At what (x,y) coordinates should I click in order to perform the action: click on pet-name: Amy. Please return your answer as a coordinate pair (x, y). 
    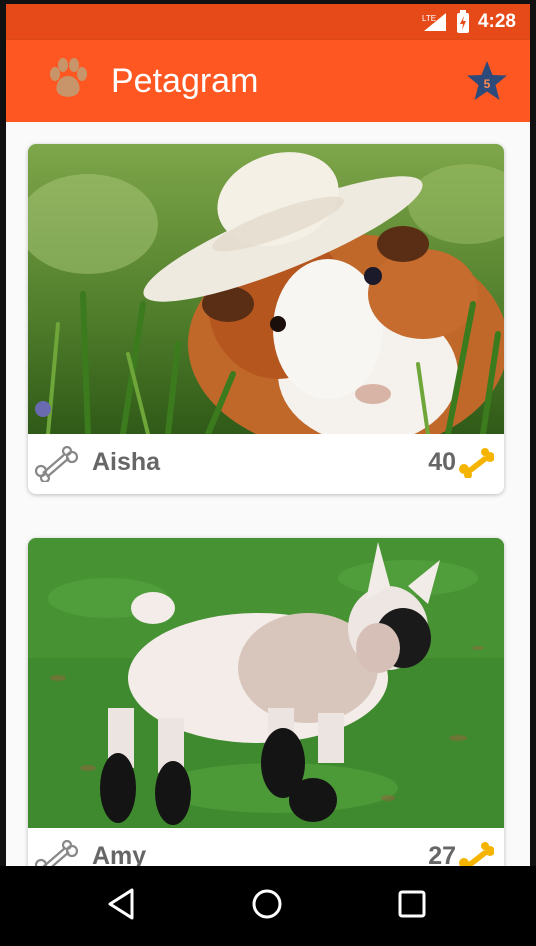
    Looking at the image, I should click on (119, 854).